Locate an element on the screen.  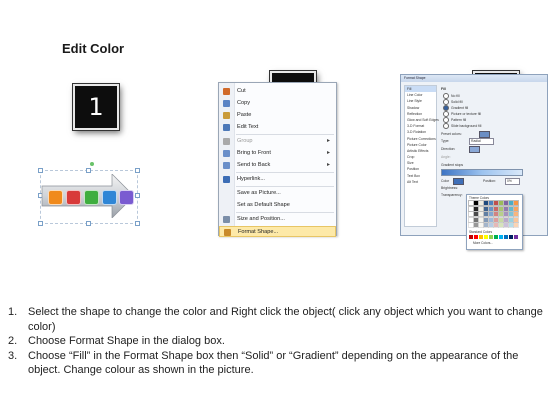
color-picker-button is located at coordinates (458, 181).